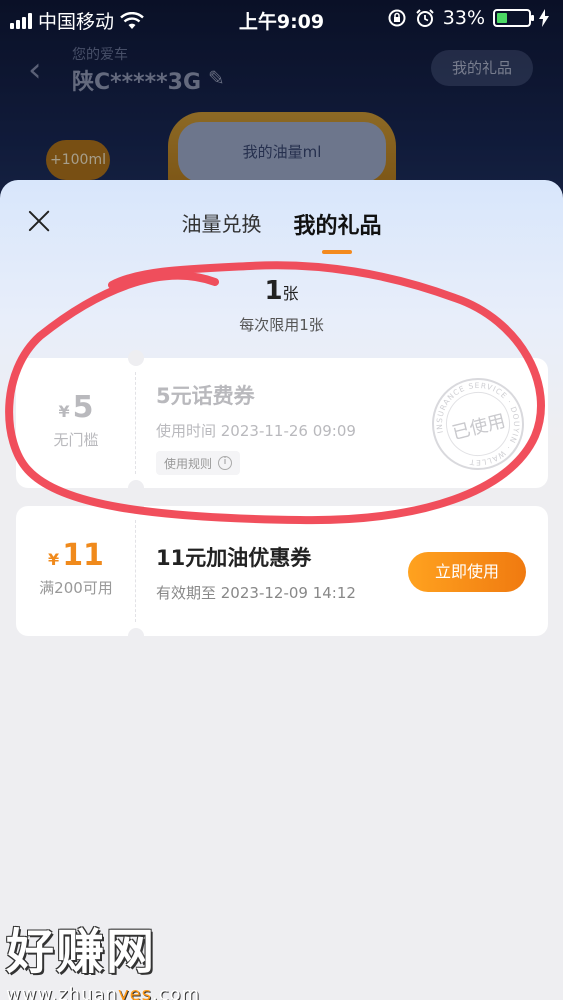  What do you see at coordinates (76, 440) in the screenshot?
I see `coupon-condition: 无门槛` at bounding box center [76, 440].